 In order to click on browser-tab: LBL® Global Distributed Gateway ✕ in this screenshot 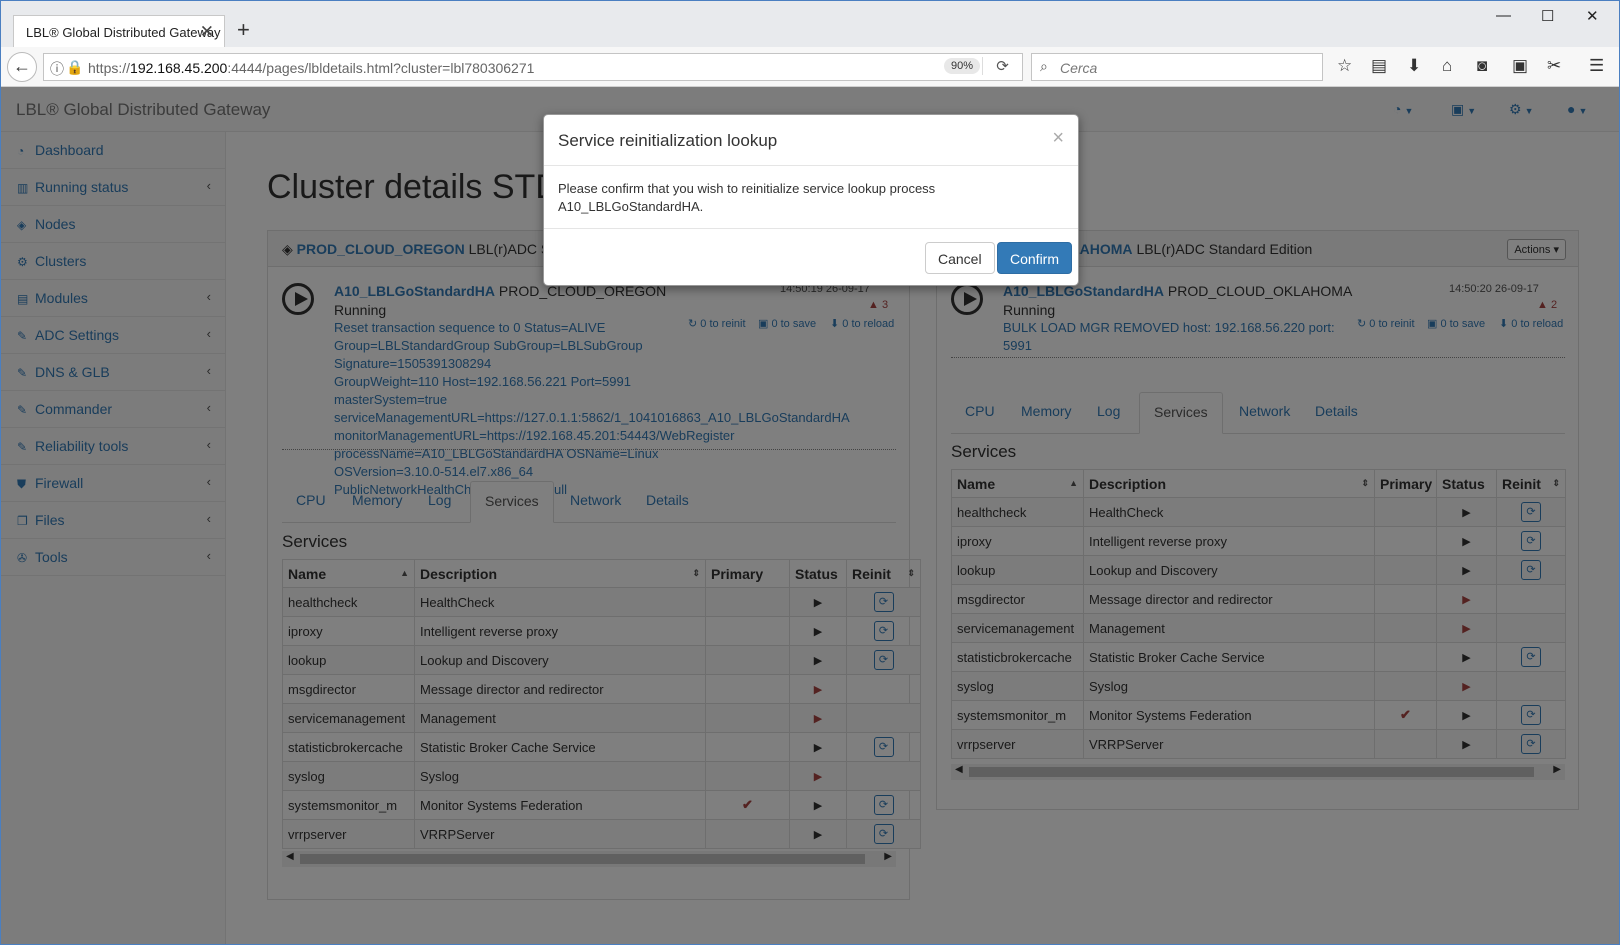, I will do `click(119, 31)`.